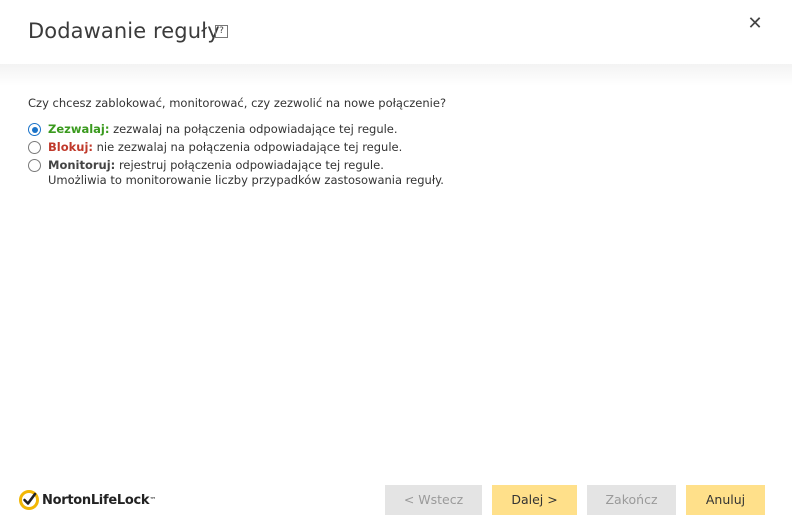 This screenshot has width=792, height=528. What do you see at coordinates (34, 147) in the screenshot?
I see `block-radio` at bounding box center [34, 147].